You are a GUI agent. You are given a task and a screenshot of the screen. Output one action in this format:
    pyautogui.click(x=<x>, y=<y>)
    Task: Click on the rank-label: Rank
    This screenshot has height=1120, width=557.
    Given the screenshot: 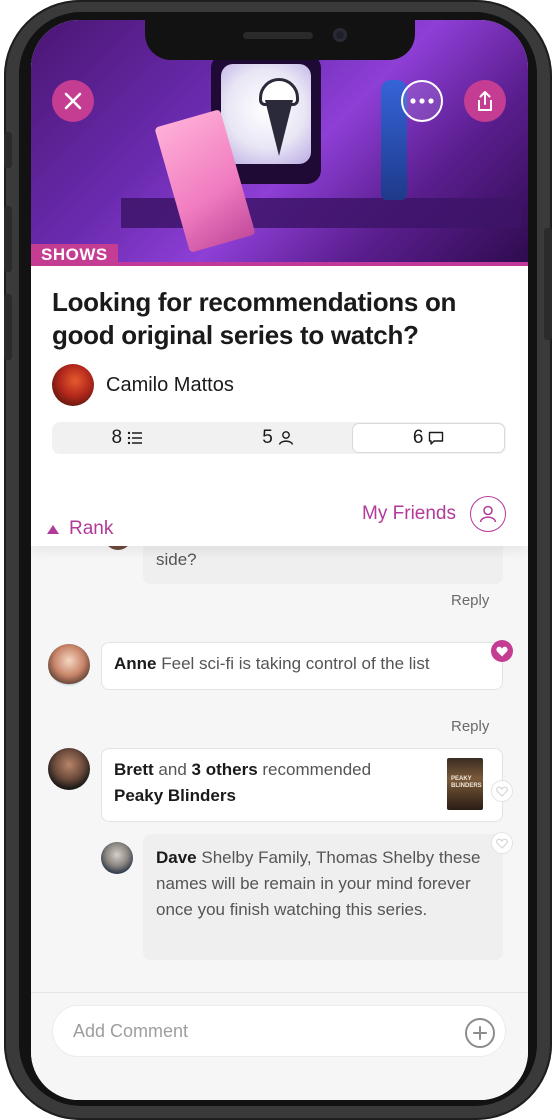 What is the action you would take?
    pyautogui.click(x=91, y=528)
    